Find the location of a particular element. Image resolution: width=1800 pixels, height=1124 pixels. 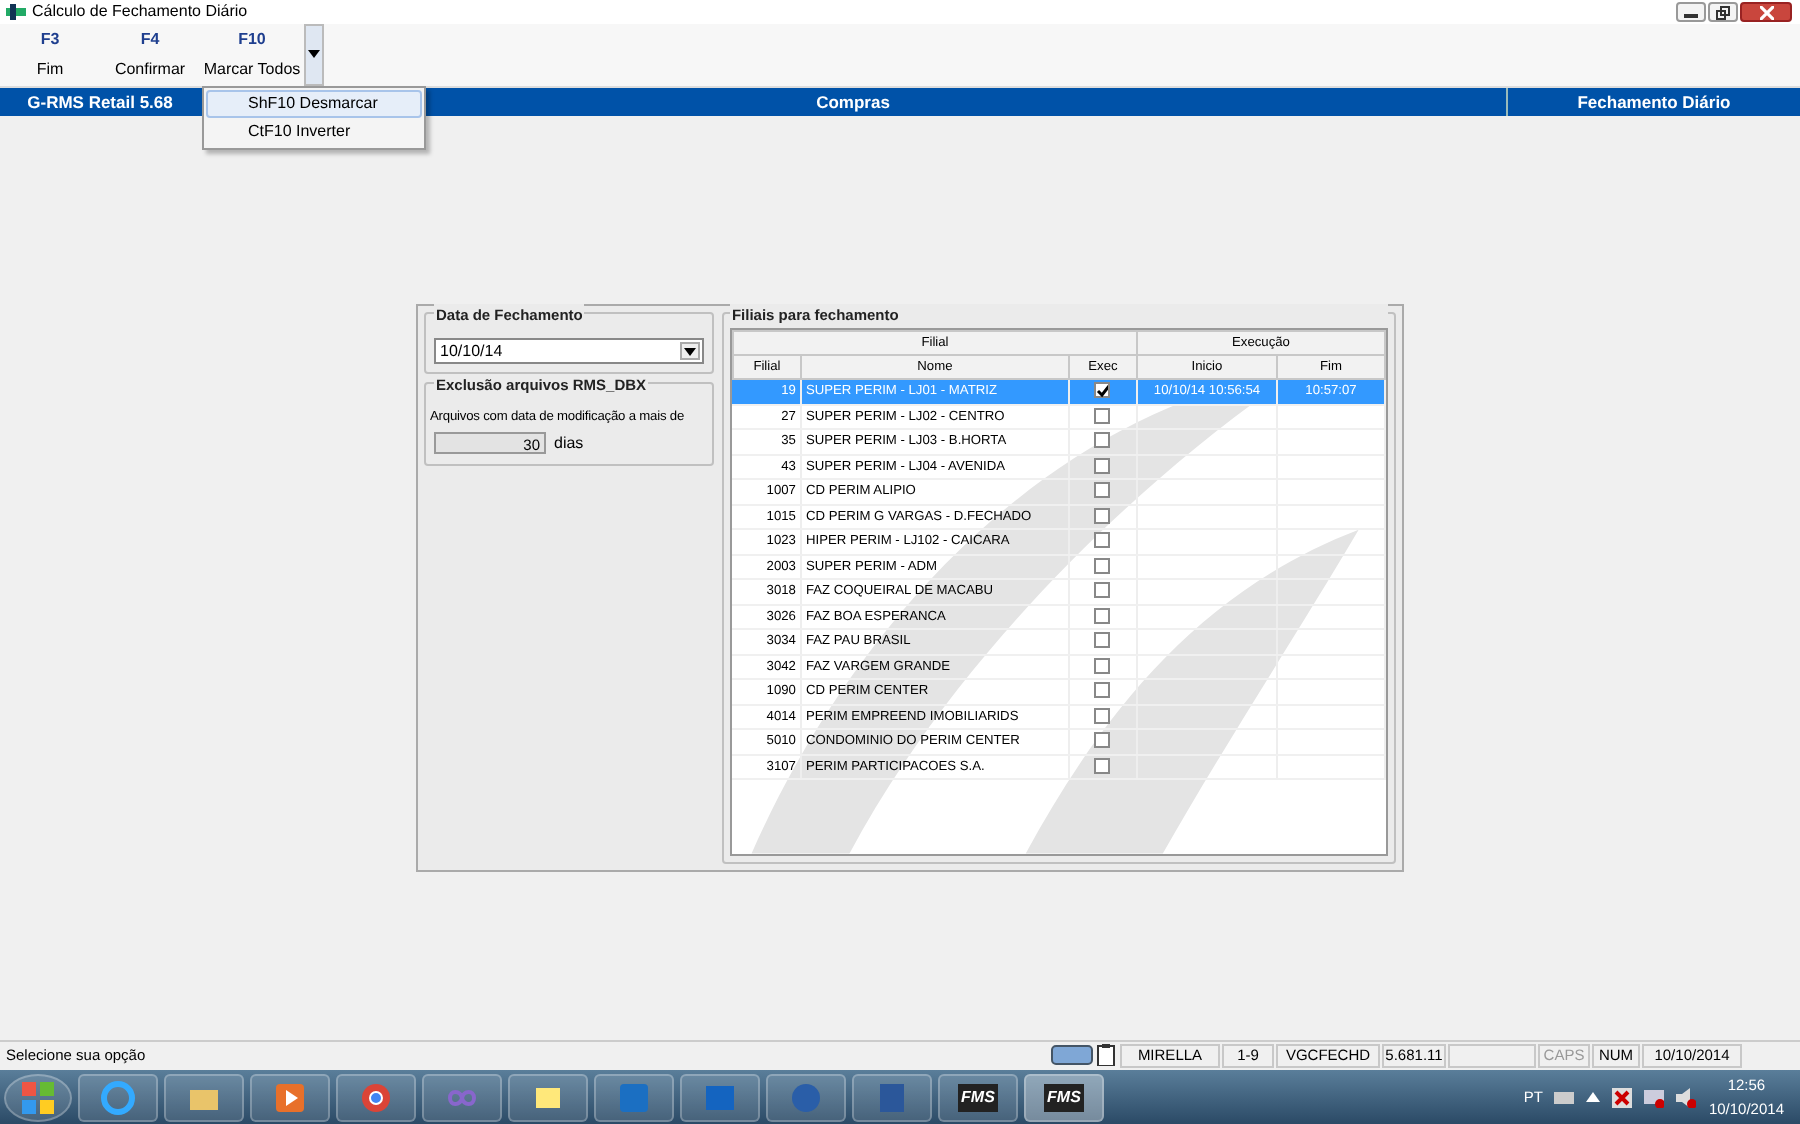

toolbar-button: F4 Confirmar is located at coordinates (150, 55).